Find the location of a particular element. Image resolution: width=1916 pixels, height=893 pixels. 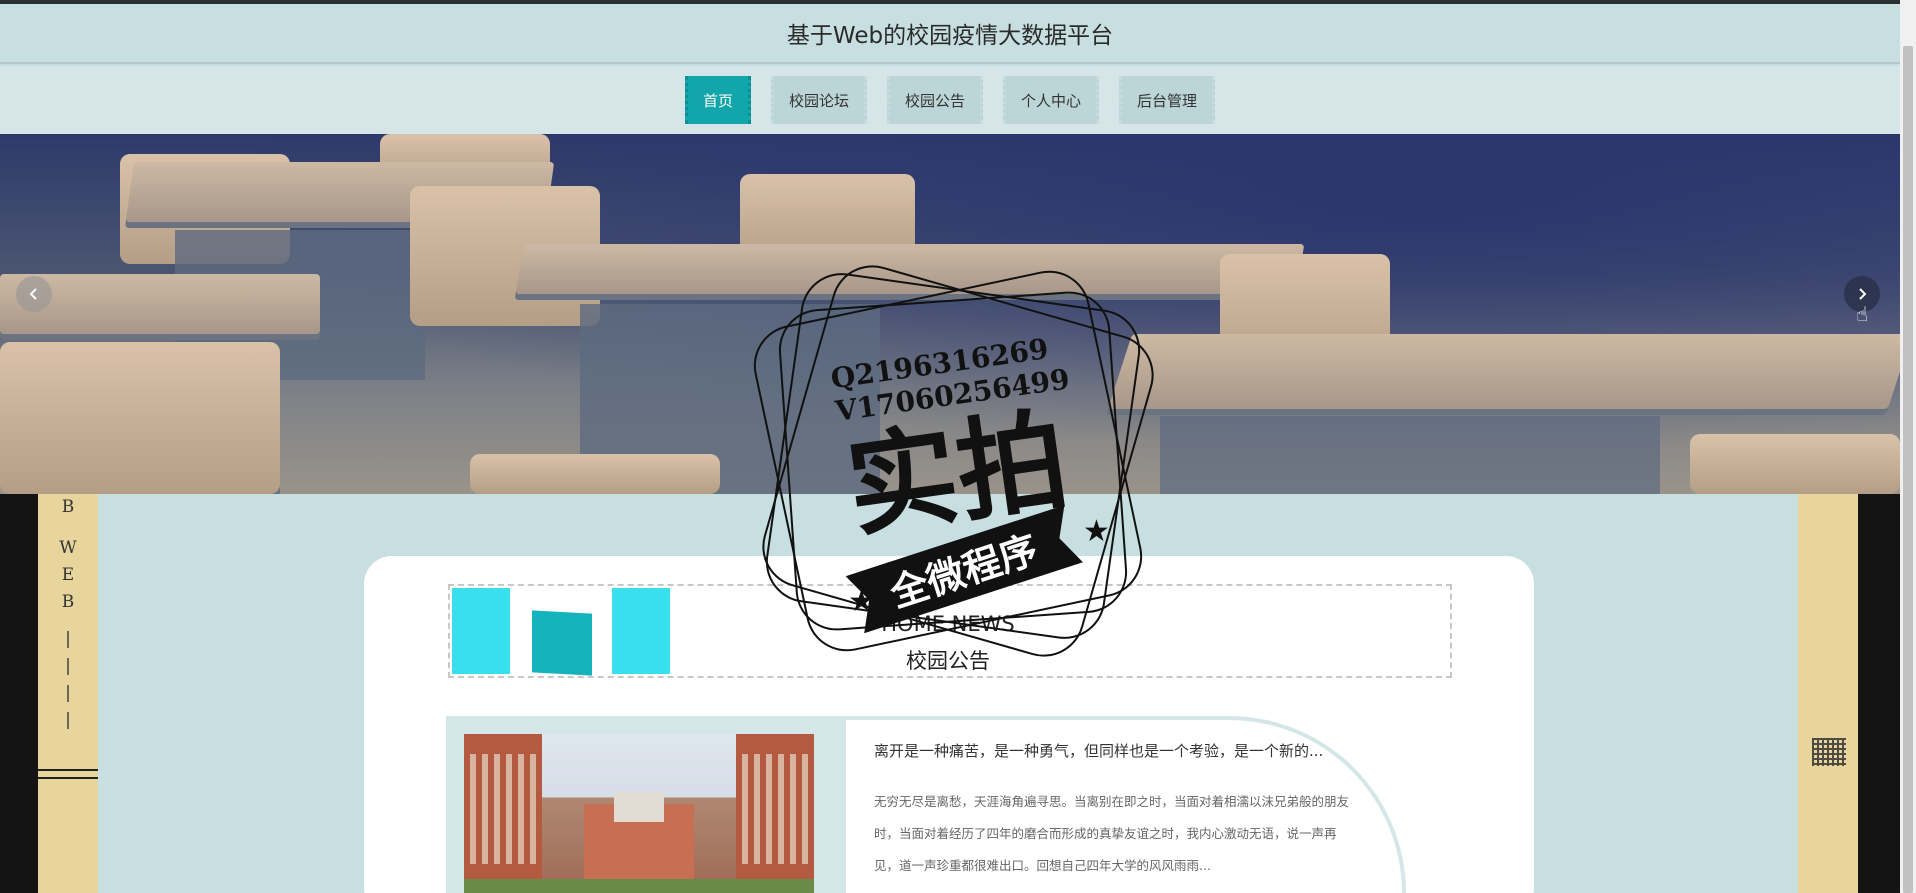

right-side-panel is located at coordinates (1828, 693).